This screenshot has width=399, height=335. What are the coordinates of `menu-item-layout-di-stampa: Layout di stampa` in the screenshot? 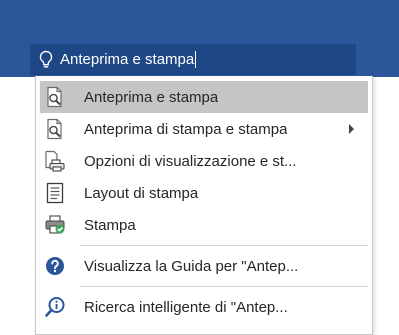 It's located at (204, 193).